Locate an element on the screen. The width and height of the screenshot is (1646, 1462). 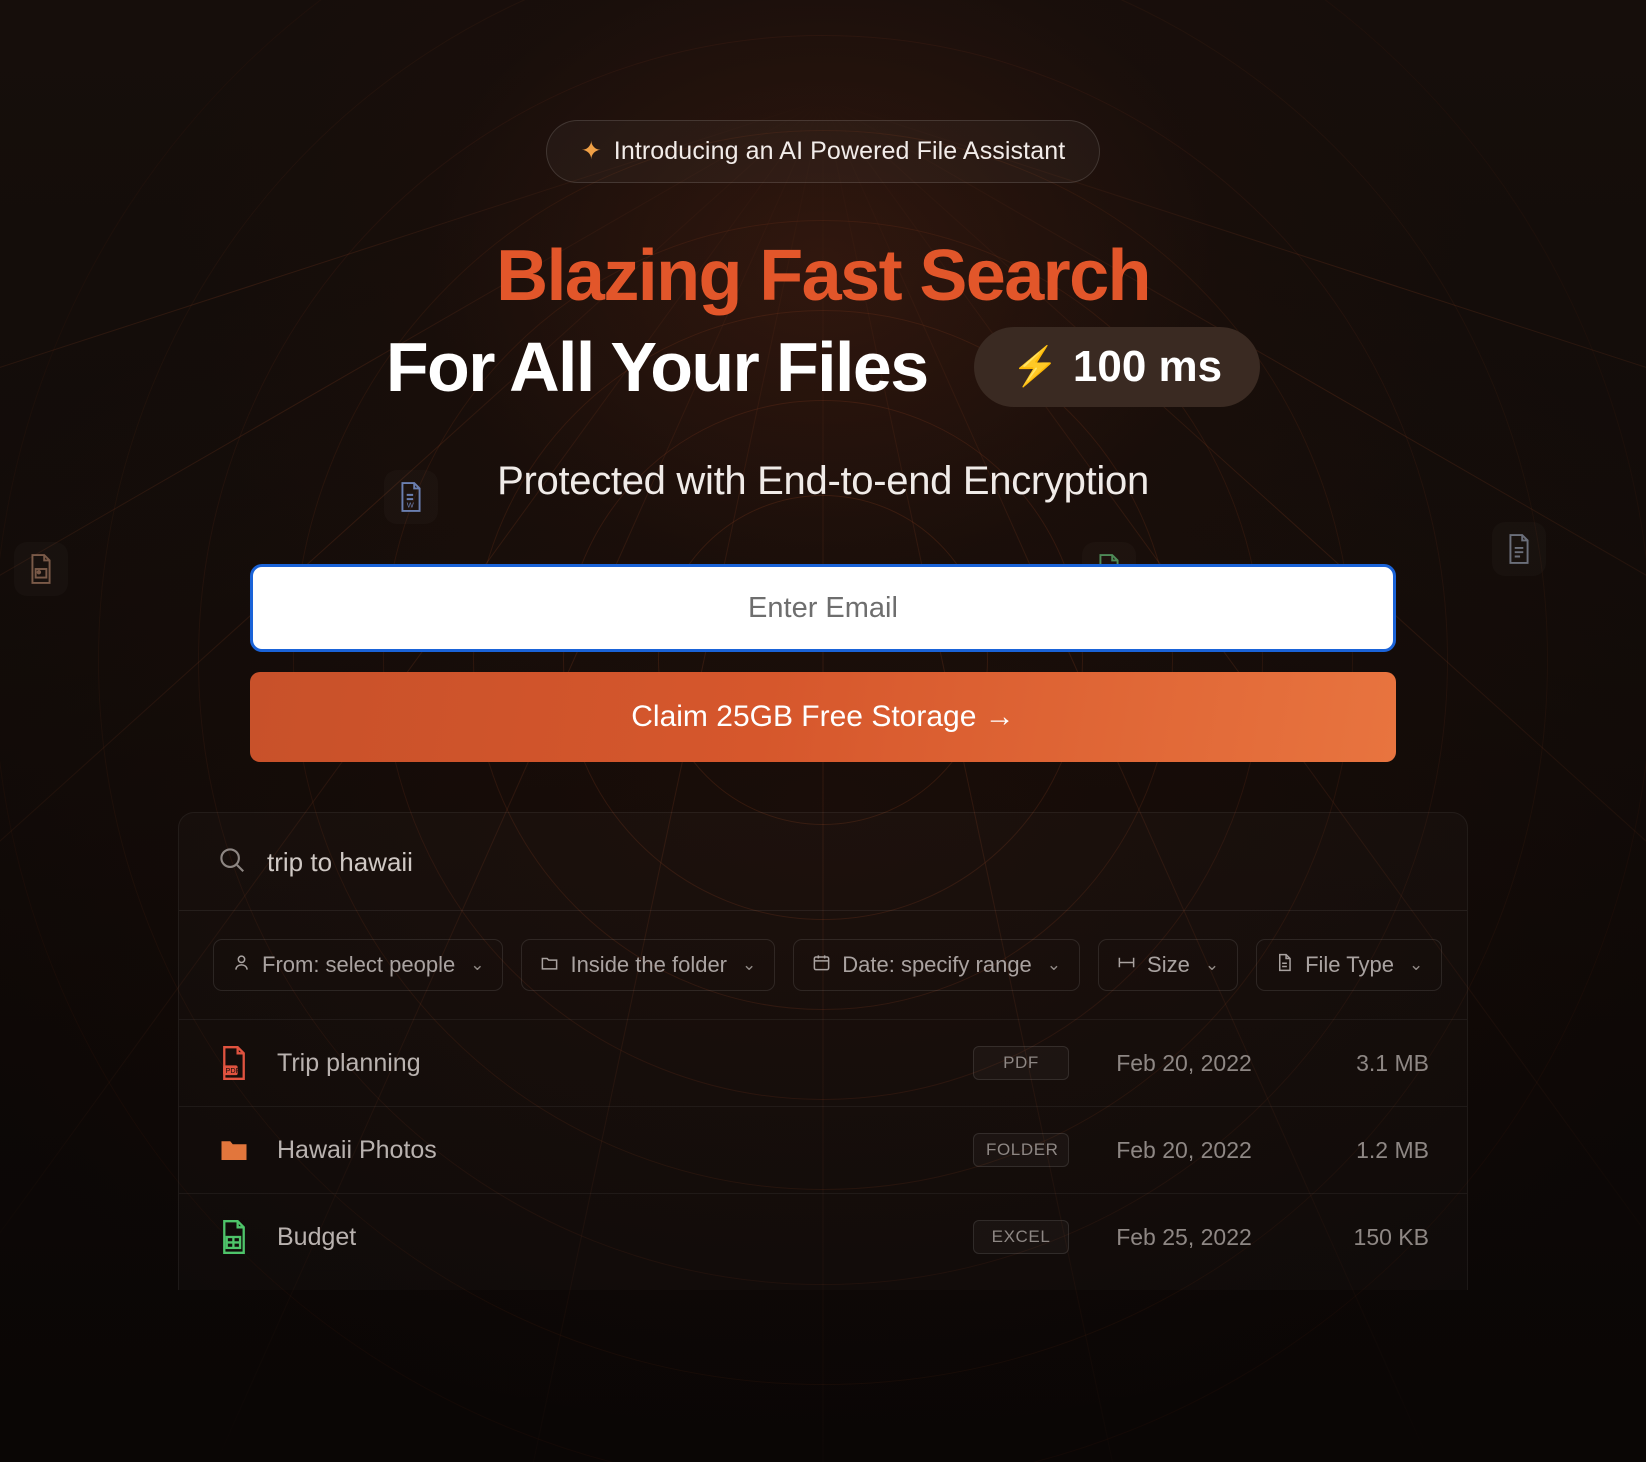
text-file-icon is located at coordinates (1519, 549).